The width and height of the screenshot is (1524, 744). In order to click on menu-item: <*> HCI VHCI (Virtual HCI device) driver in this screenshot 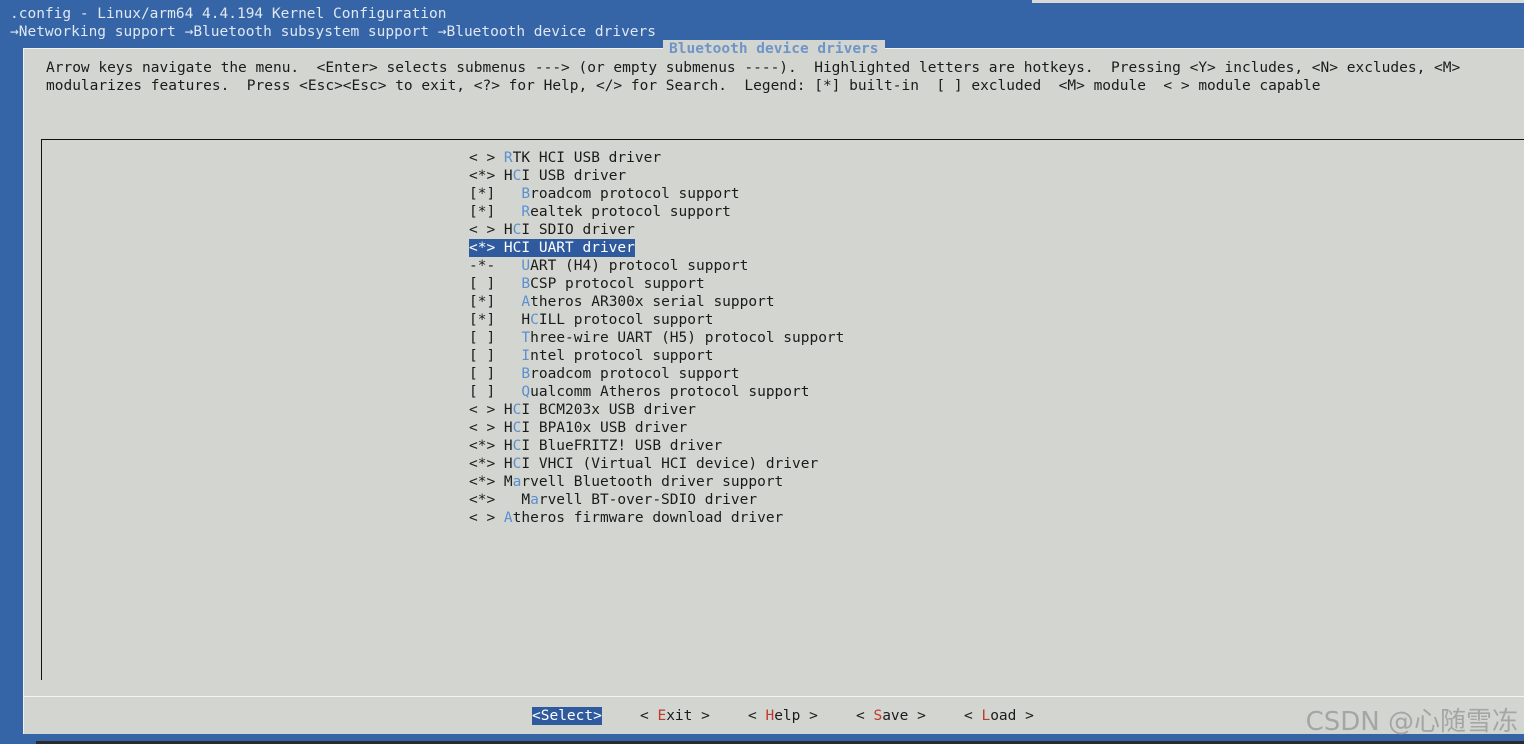, I will do `click(643, 464)`.